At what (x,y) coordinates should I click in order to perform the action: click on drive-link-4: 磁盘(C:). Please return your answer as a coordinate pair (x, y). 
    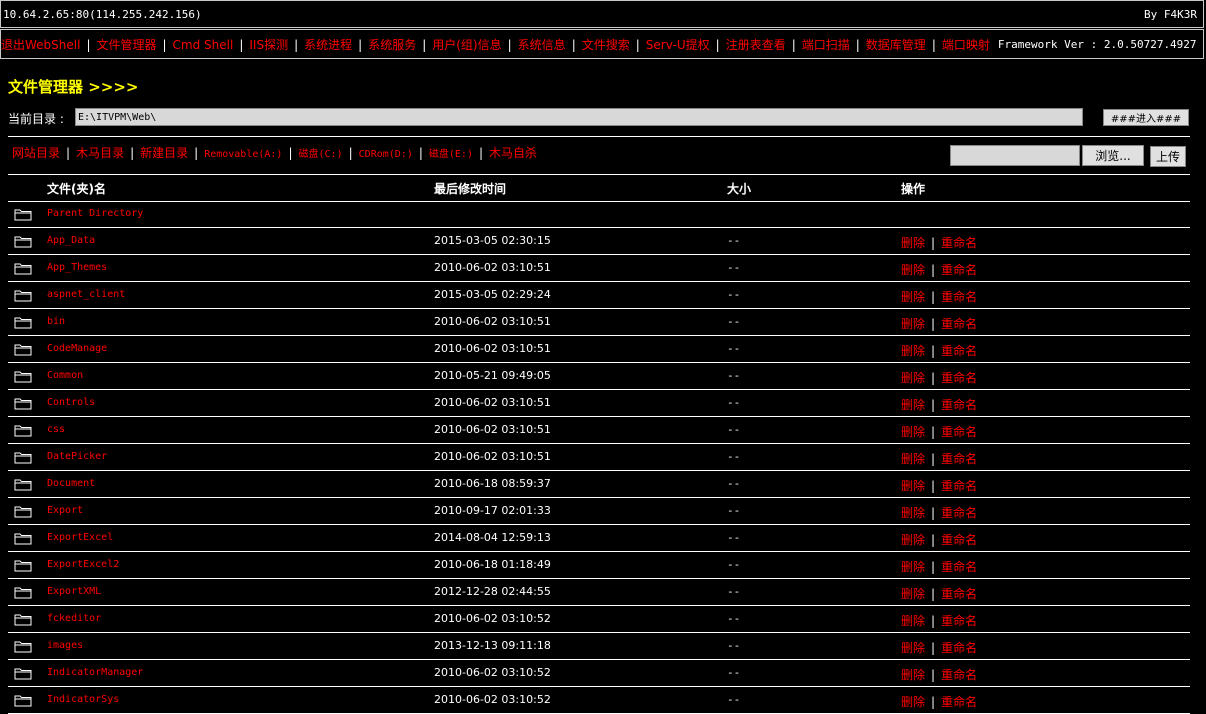
    Looking at the image, I should click on (321, 154).